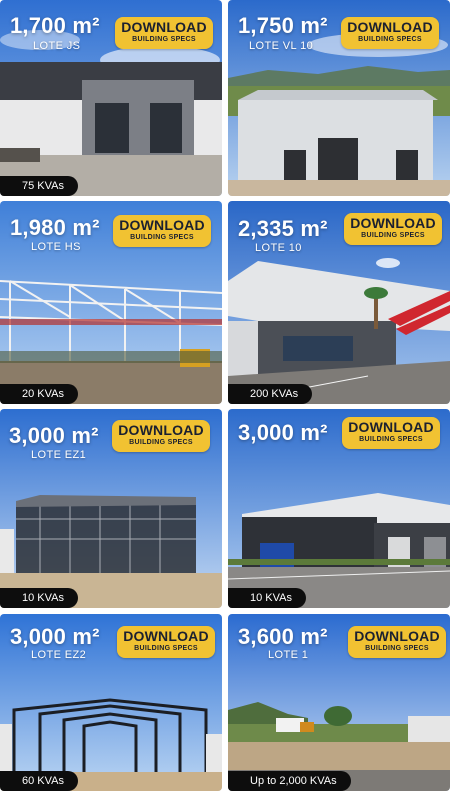 Image resolution: width=450 pixels, height=791 pixels. Describe the element at coordinates (59, 655) in the screenshot. I see `lote-label: LOTE EZ2` at that location.